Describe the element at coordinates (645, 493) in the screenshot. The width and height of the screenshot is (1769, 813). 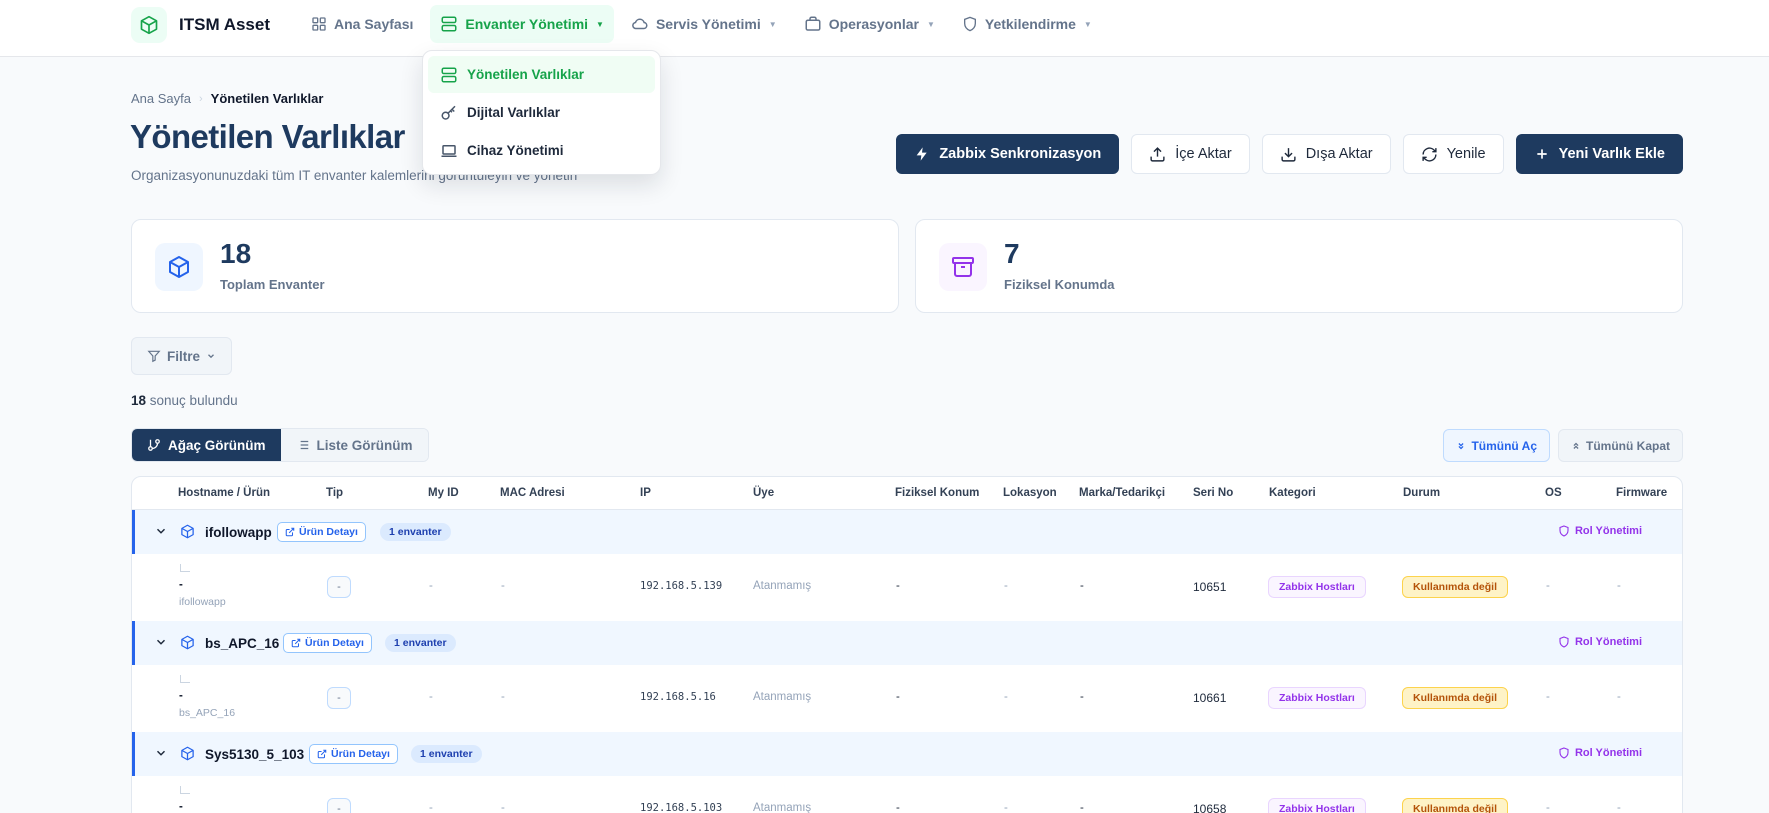
I see `column-header: IP` at that location.